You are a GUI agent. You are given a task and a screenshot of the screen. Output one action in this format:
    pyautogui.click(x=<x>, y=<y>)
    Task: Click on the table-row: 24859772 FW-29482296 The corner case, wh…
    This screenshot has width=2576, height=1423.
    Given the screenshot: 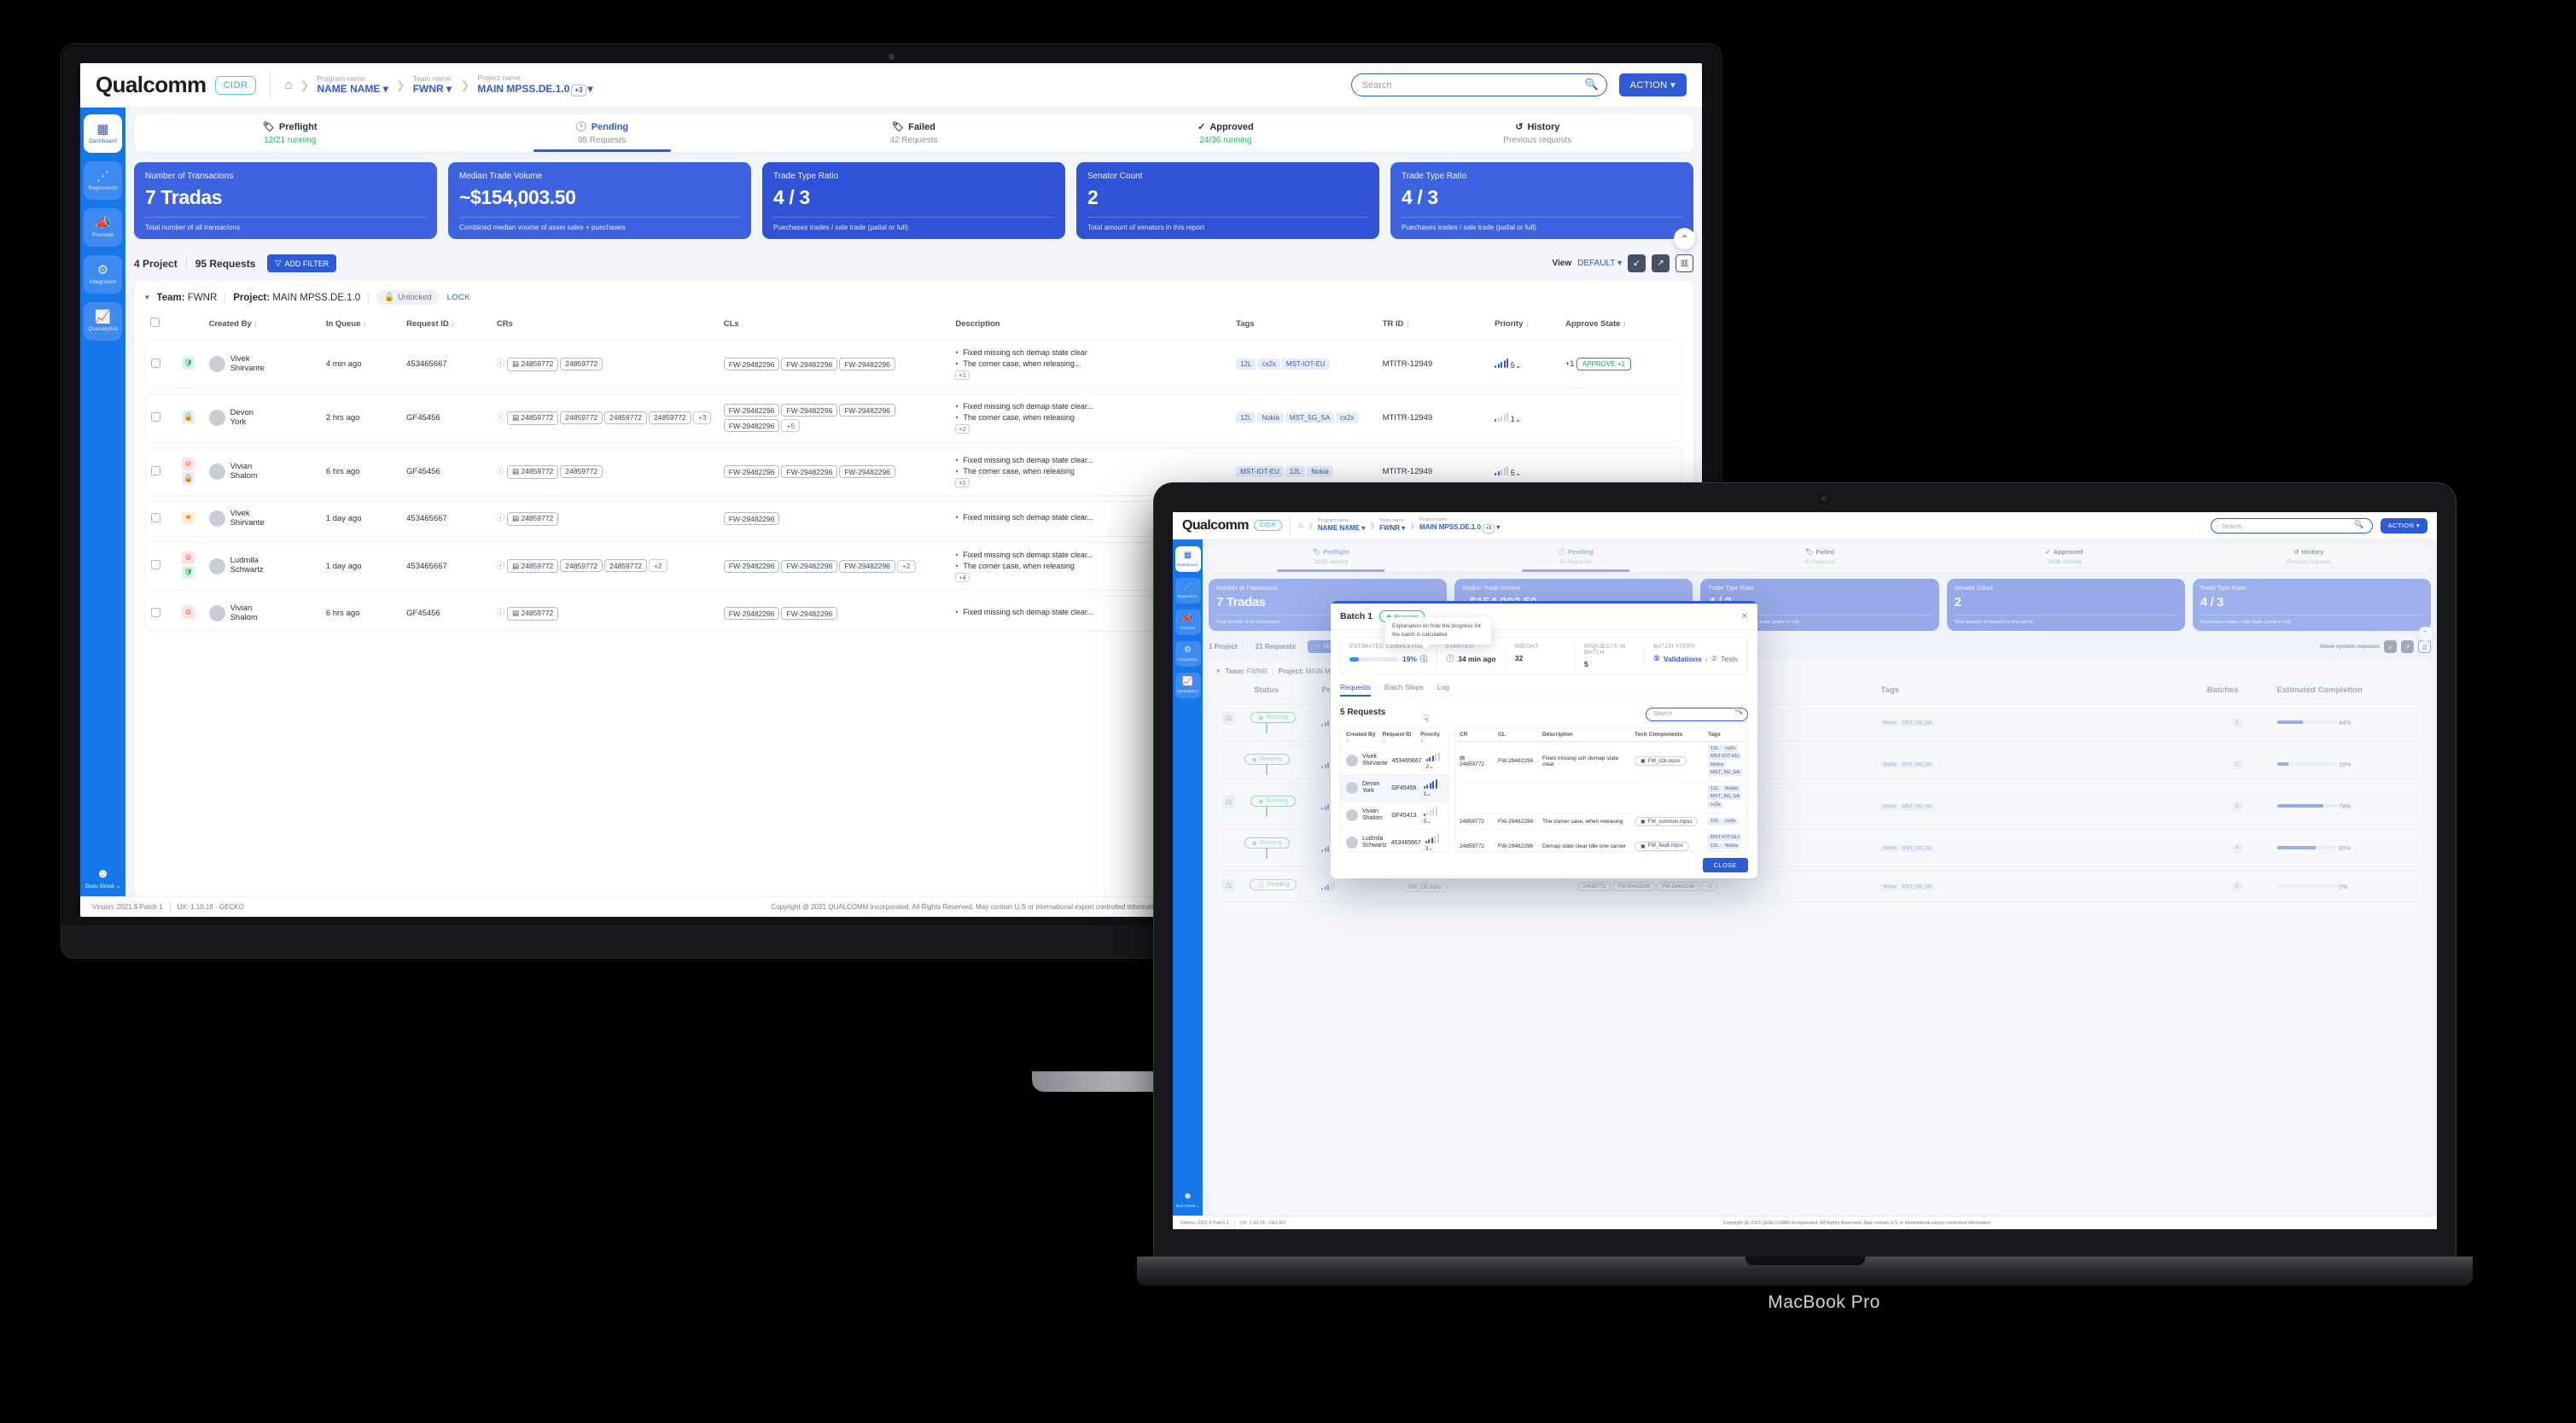 What is the action you would take?
    pyautogui.click(x=1601, y=822)
    